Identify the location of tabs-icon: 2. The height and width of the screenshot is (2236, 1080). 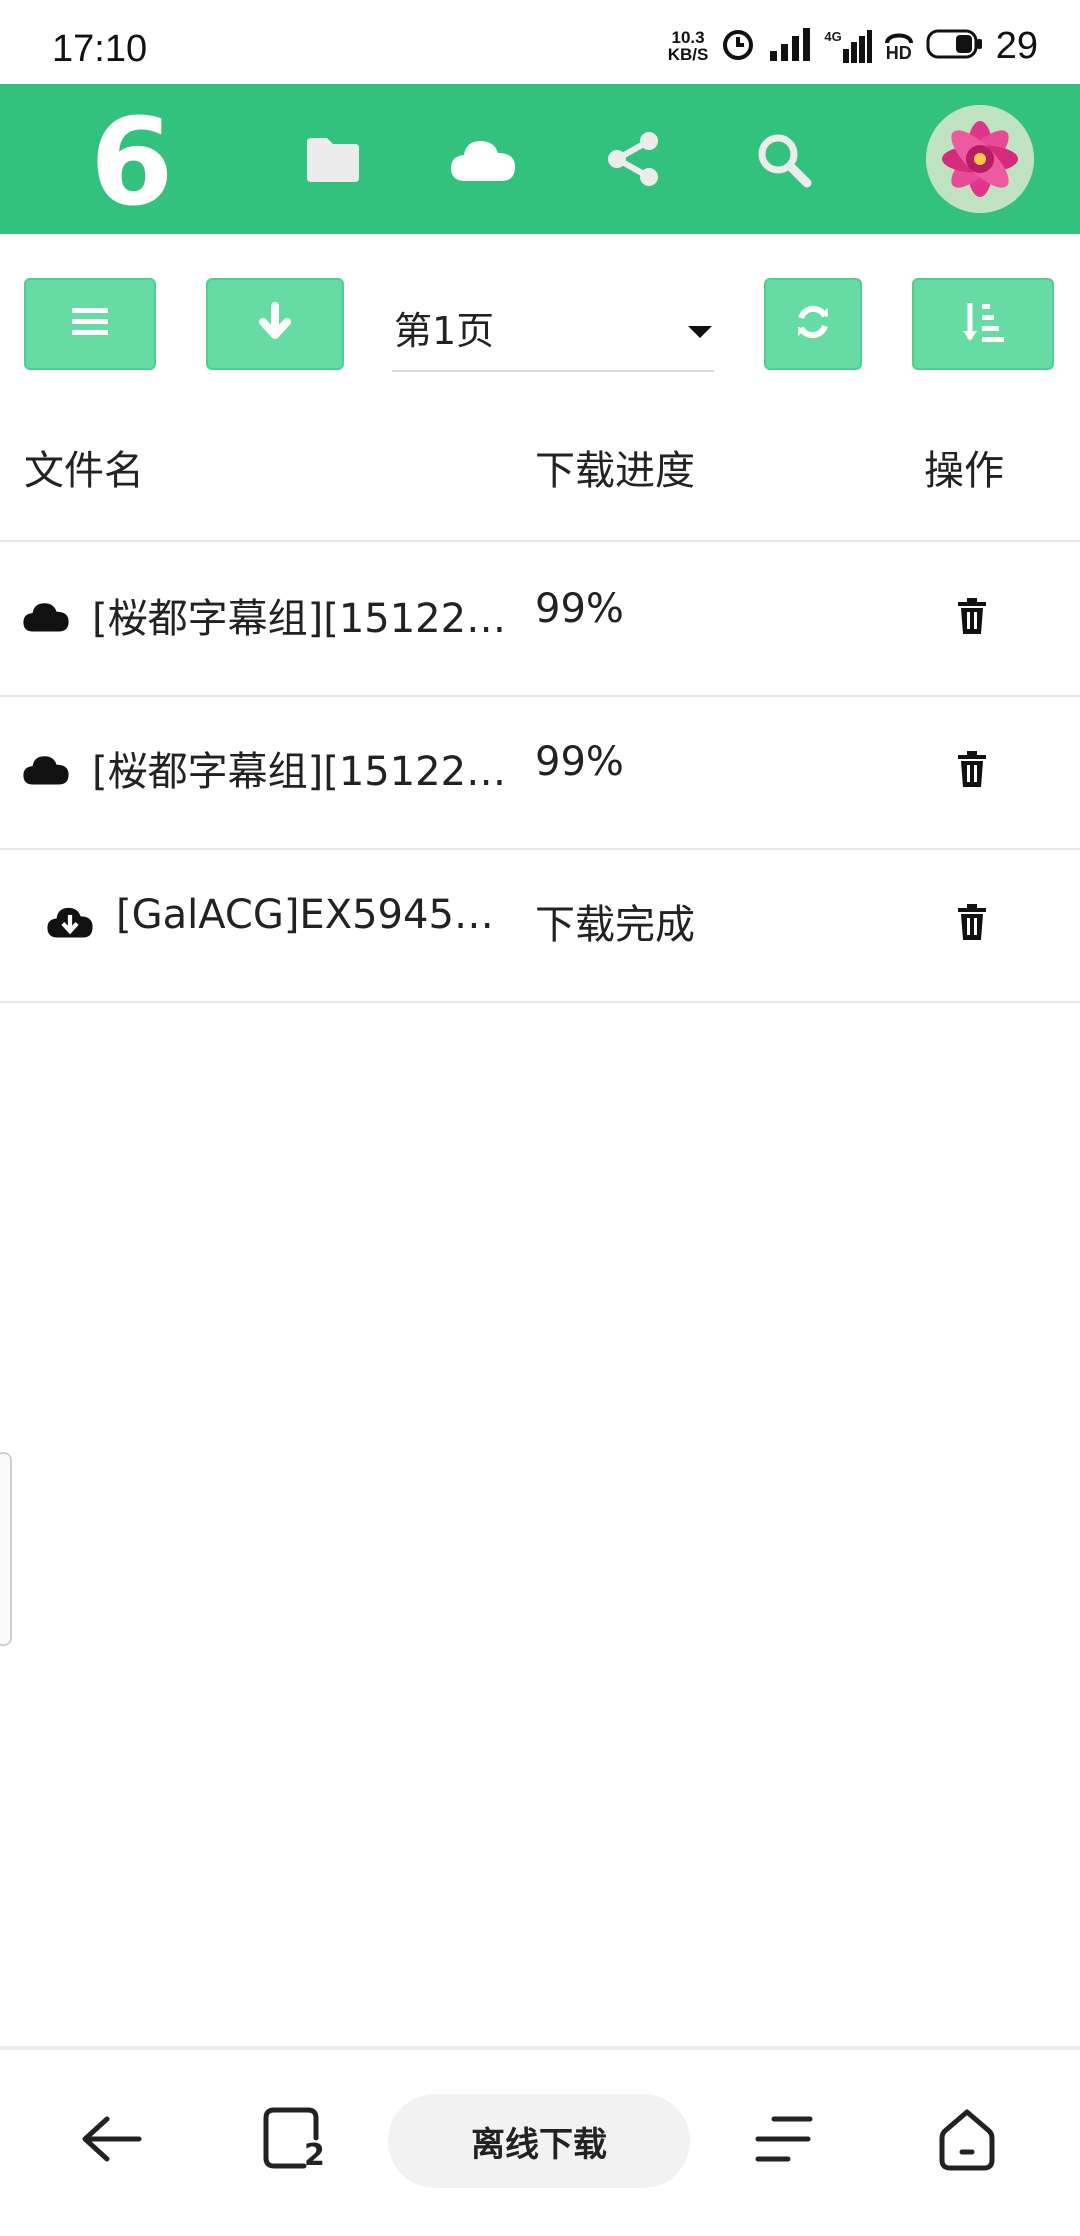
(295, 2139).